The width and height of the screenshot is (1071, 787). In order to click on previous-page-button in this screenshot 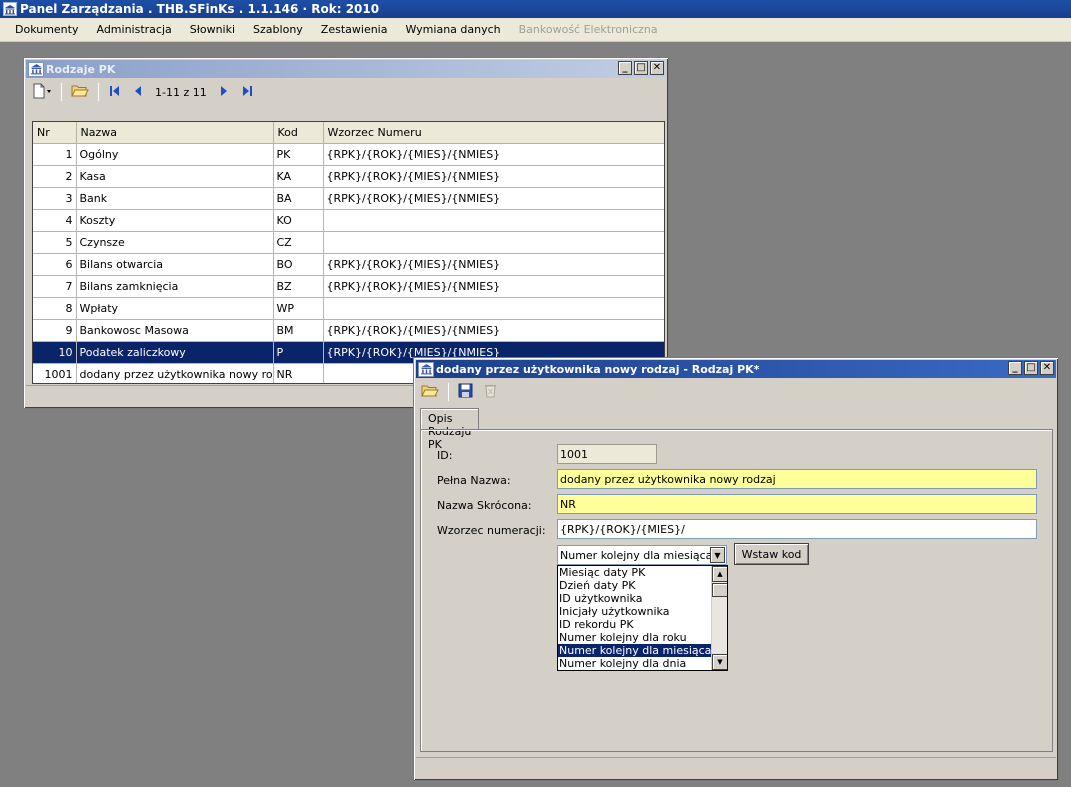, I will do `click(138, 92)`.